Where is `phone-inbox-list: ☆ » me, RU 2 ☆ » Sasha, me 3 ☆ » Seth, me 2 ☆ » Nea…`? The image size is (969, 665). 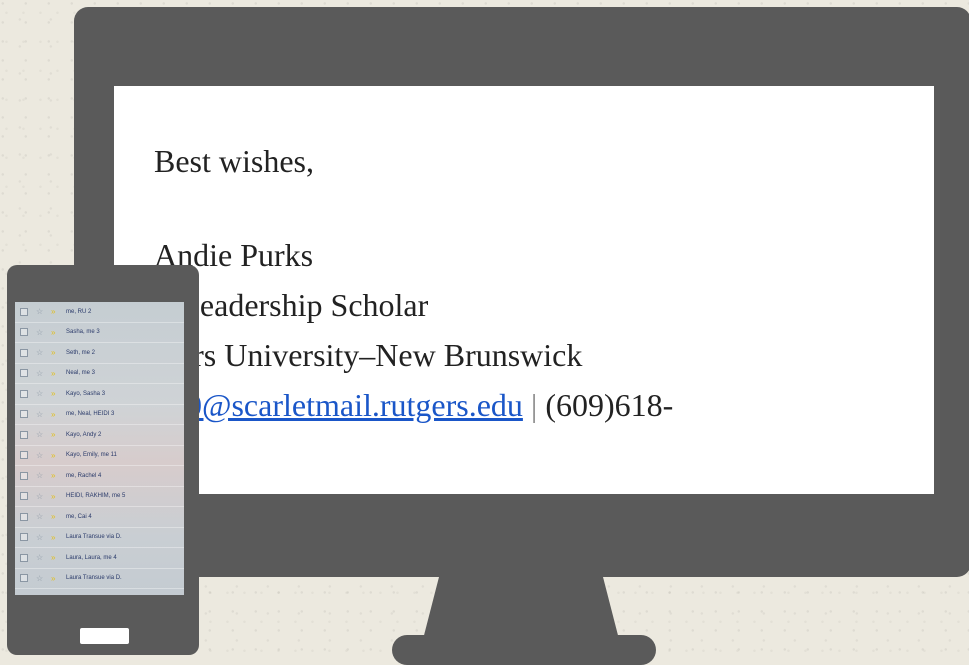 phone-inbox-list: ☆ » me, RU 2 ☆ » Sasha, me 3 ☆ » Seth, me 2 ☆ » Nea… is located at coordinates (99, 448).